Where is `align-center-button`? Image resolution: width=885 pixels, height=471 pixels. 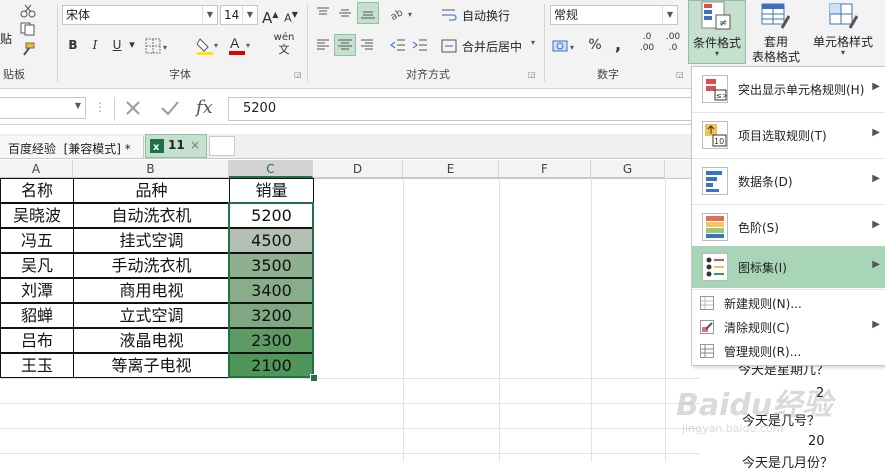
align-center-button is located at coordinates (345, 45).